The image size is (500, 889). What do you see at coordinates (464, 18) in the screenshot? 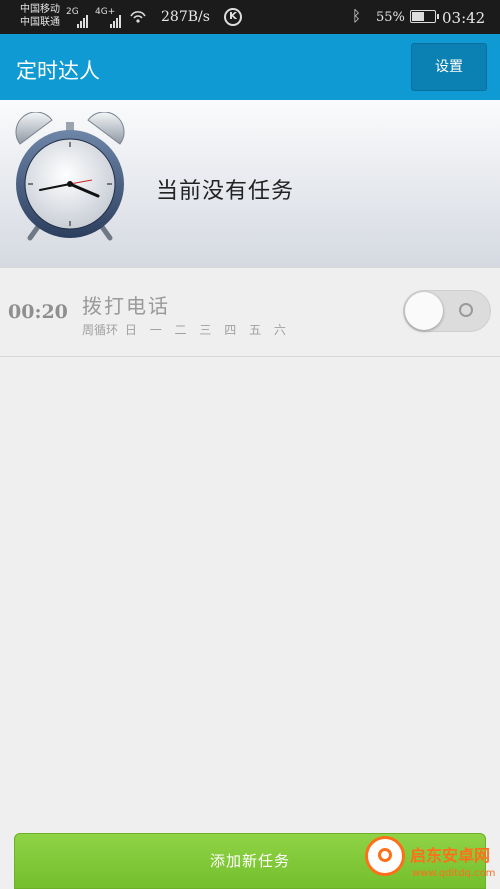
I see `status-time: 03:42` at bounding box center [464, 18].